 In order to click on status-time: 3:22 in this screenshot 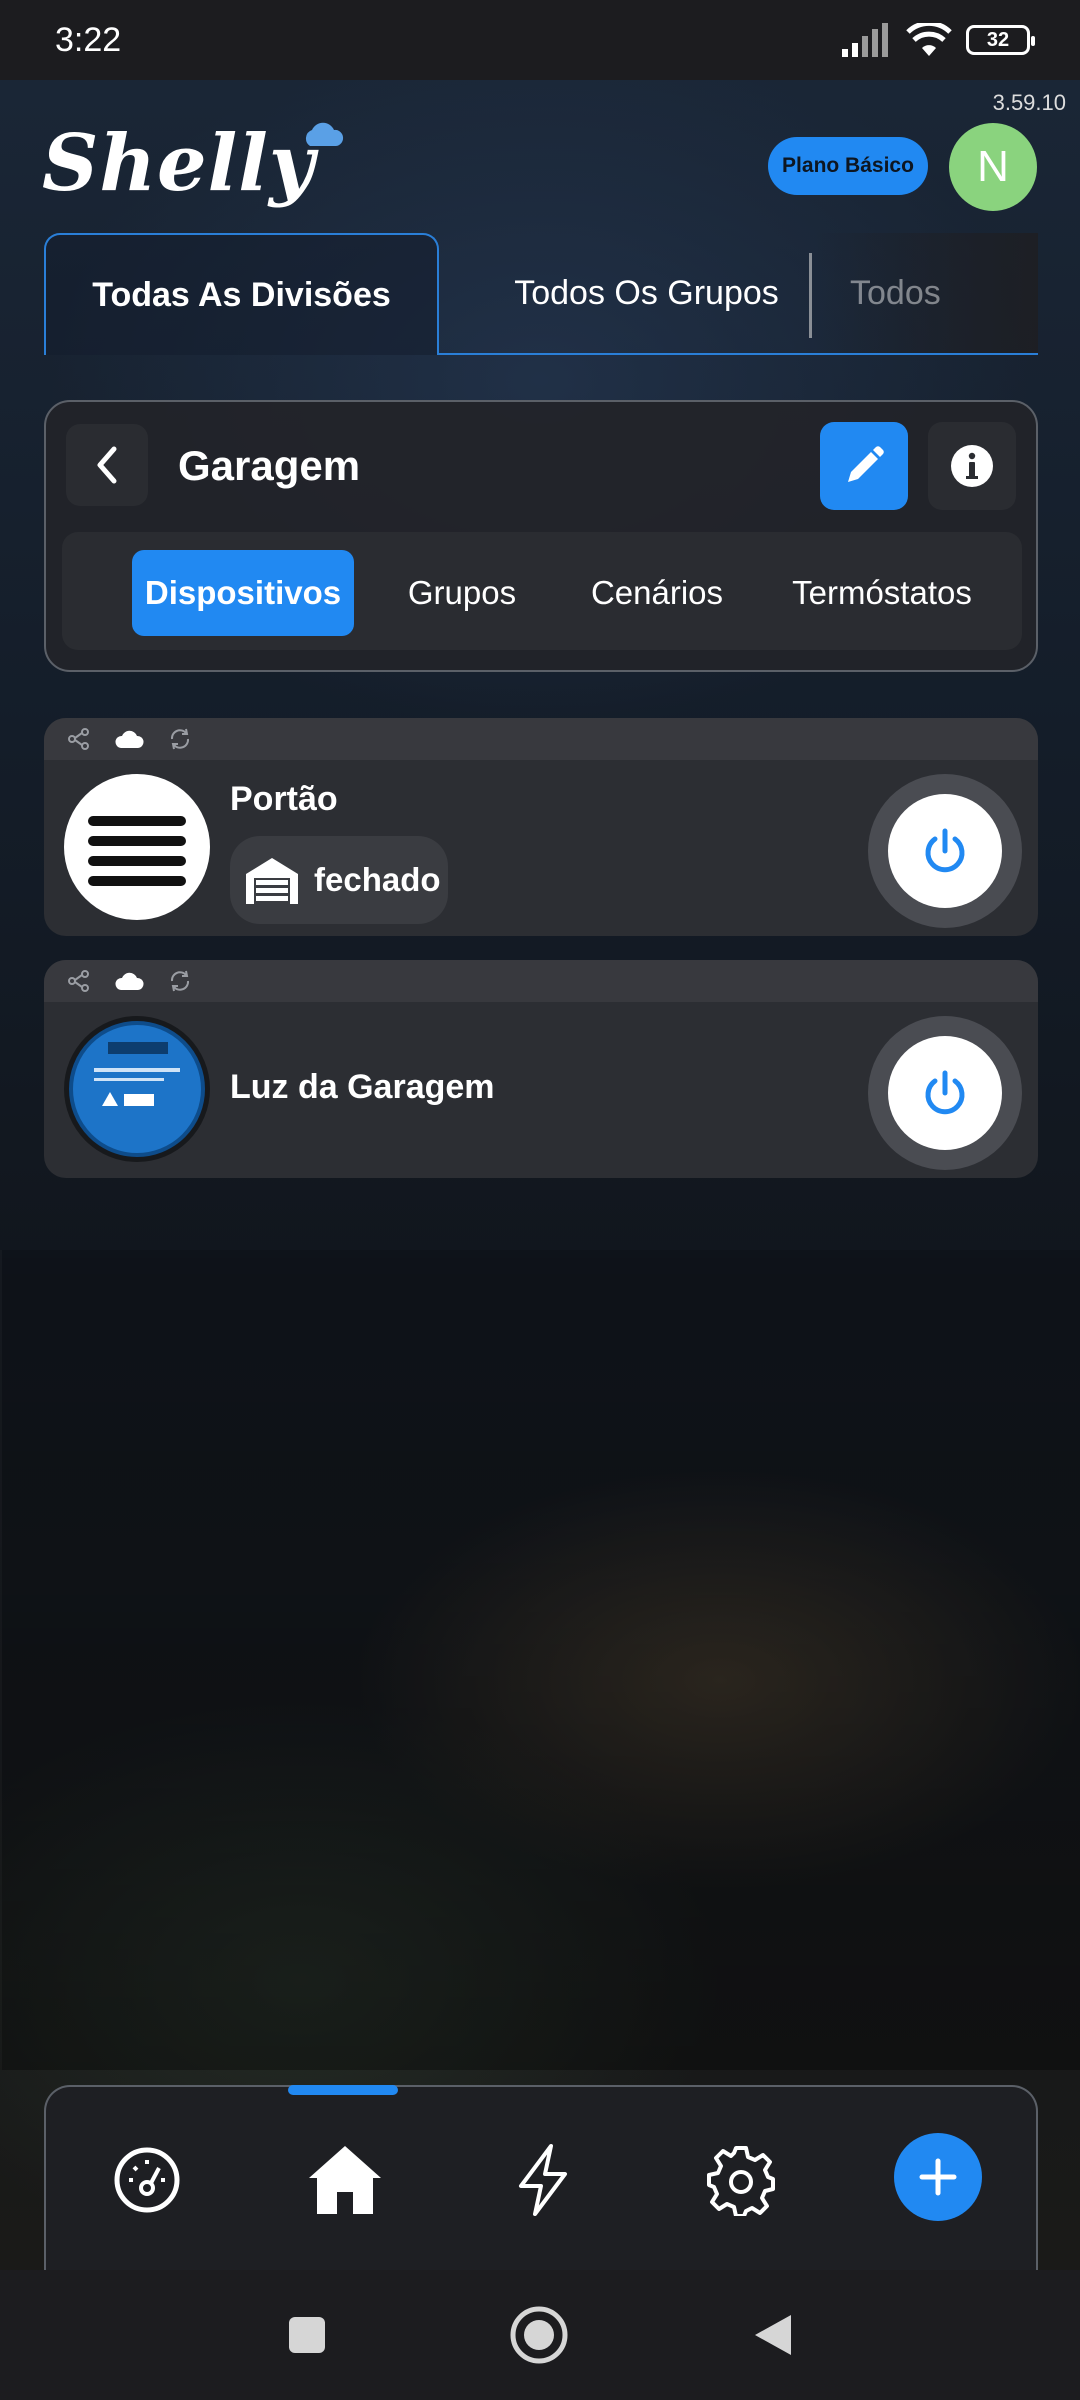, I will do `click(88, 39)`.